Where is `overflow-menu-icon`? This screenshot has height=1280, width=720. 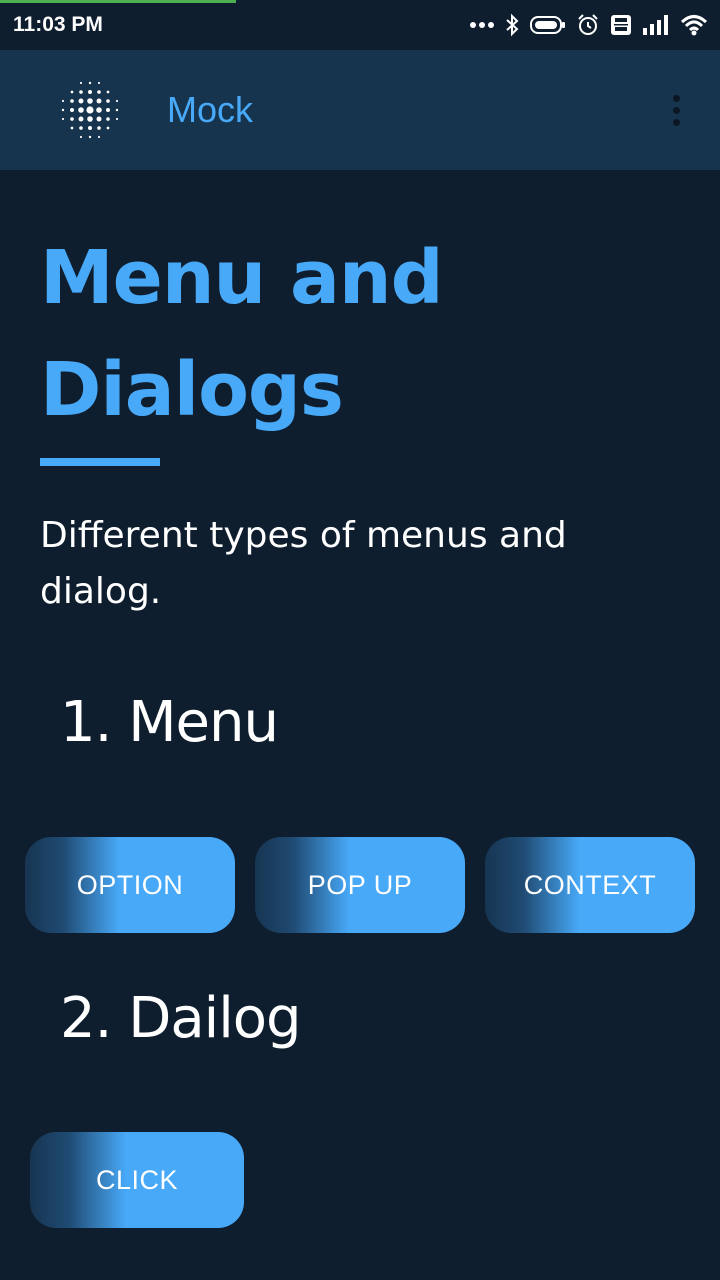 overflow-menu-icon is located at coordinates (676, 110).